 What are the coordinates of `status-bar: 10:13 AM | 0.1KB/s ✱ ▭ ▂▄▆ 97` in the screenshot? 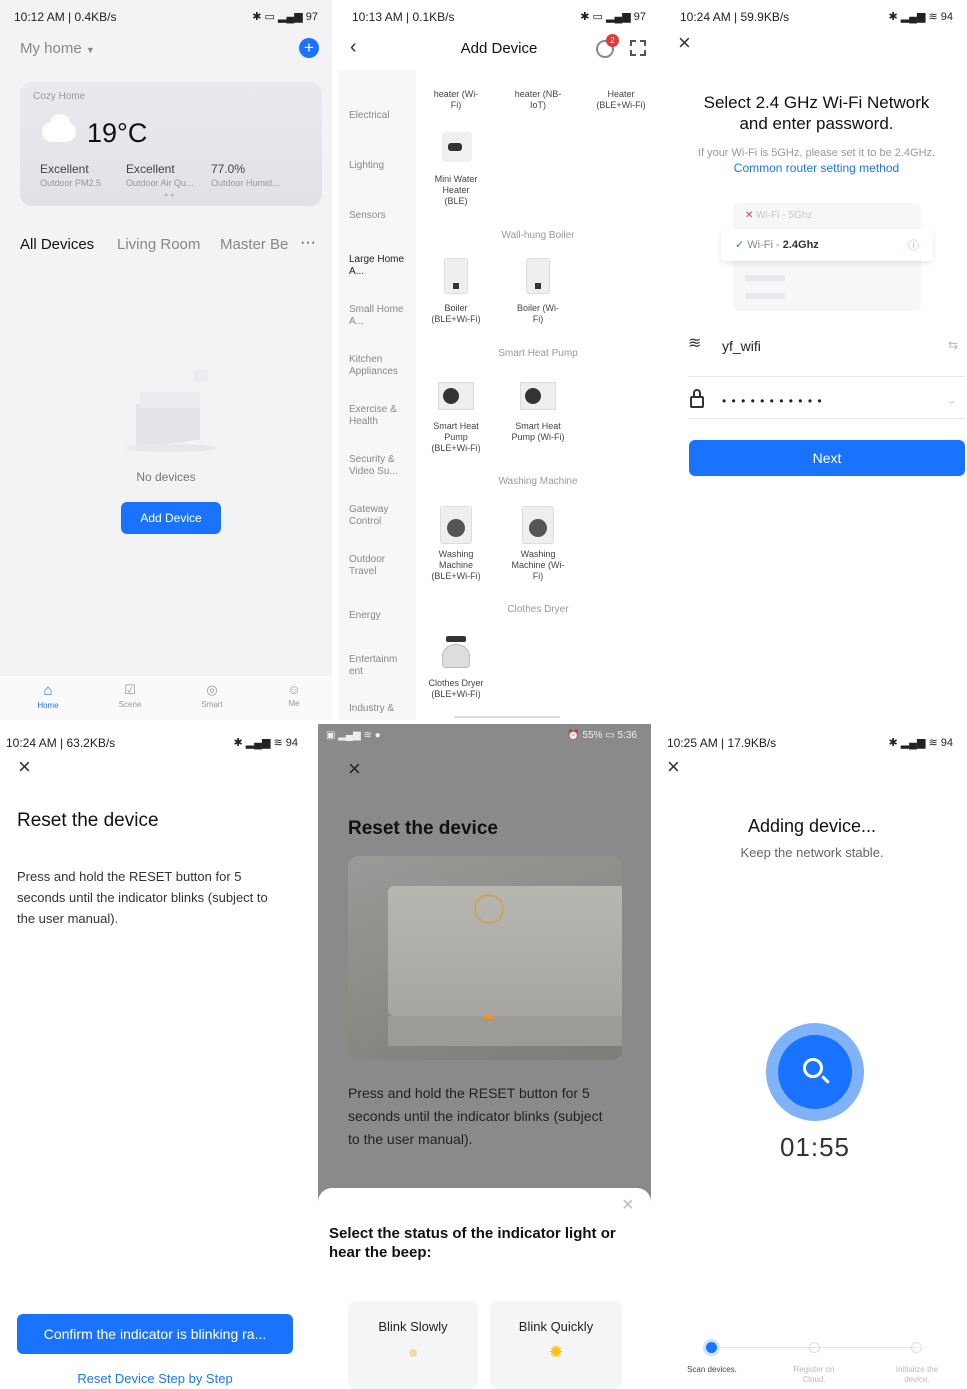 It's located at (499, 17).